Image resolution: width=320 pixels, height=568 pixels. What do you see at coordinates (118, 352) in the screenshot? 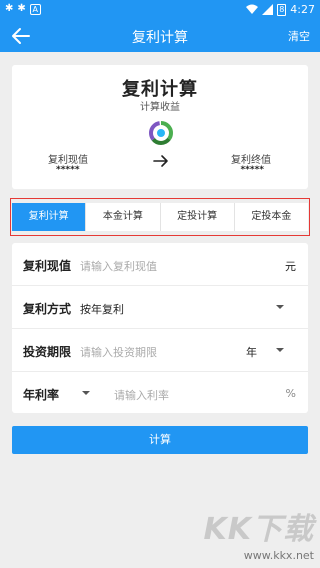
I see `period-input: 请输入投资期限` at bounding box center [118, 352].